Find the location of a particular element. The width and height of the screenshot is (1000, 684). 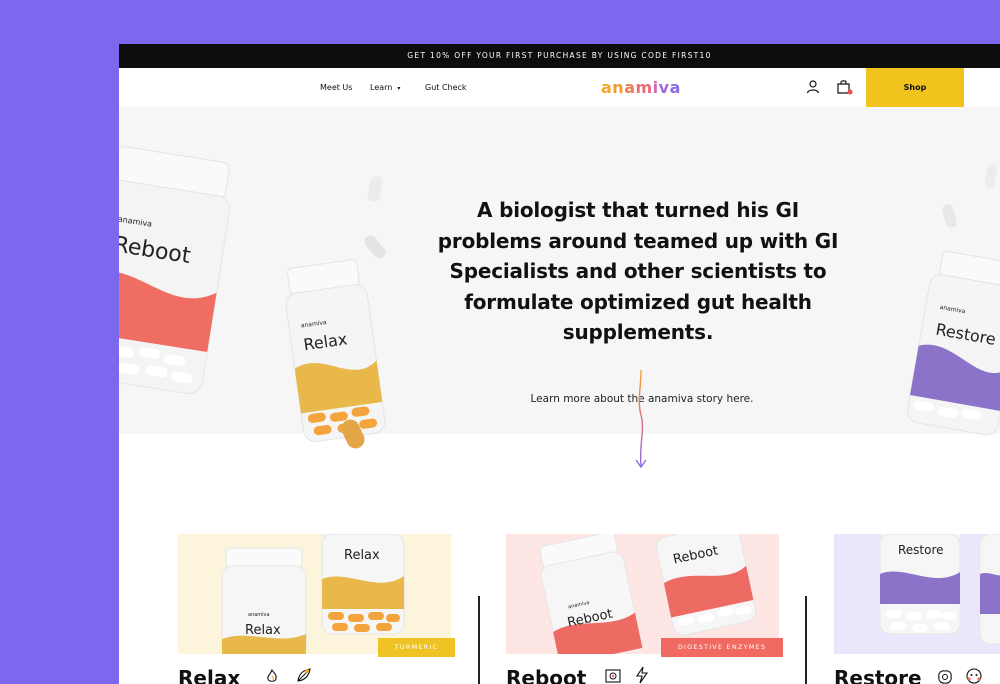

brand-logo: anamiva is located at coordinates (641, 87).